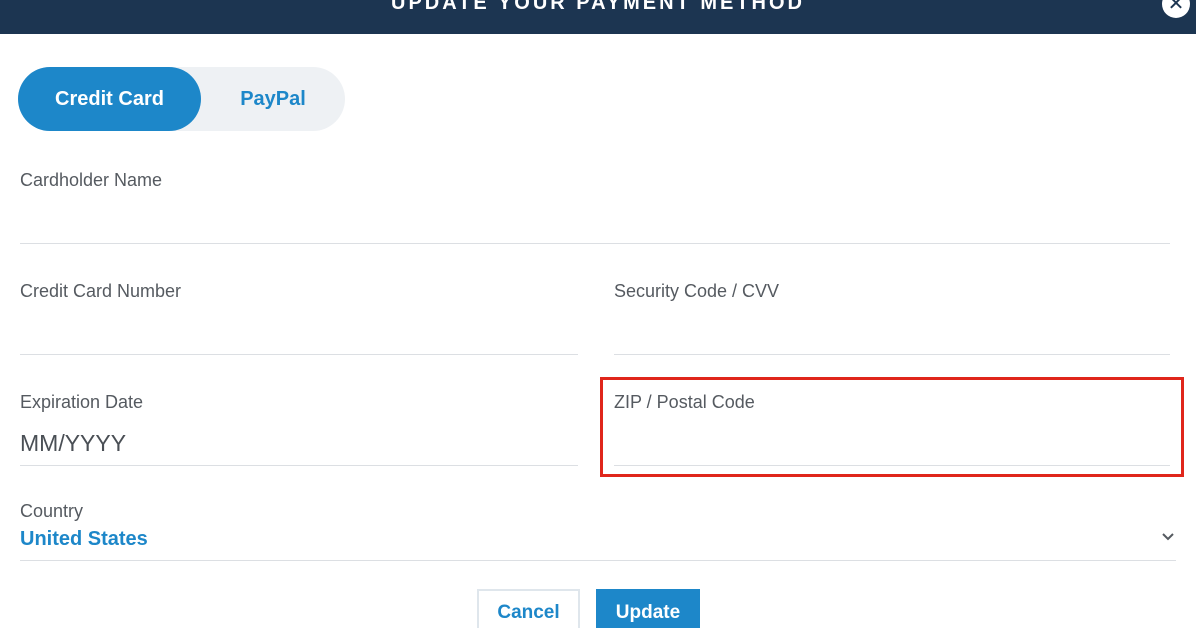 The height and width of the screenshot is (628, 1196). I want to click on cancel-button: Cancel, so click(528, 608).